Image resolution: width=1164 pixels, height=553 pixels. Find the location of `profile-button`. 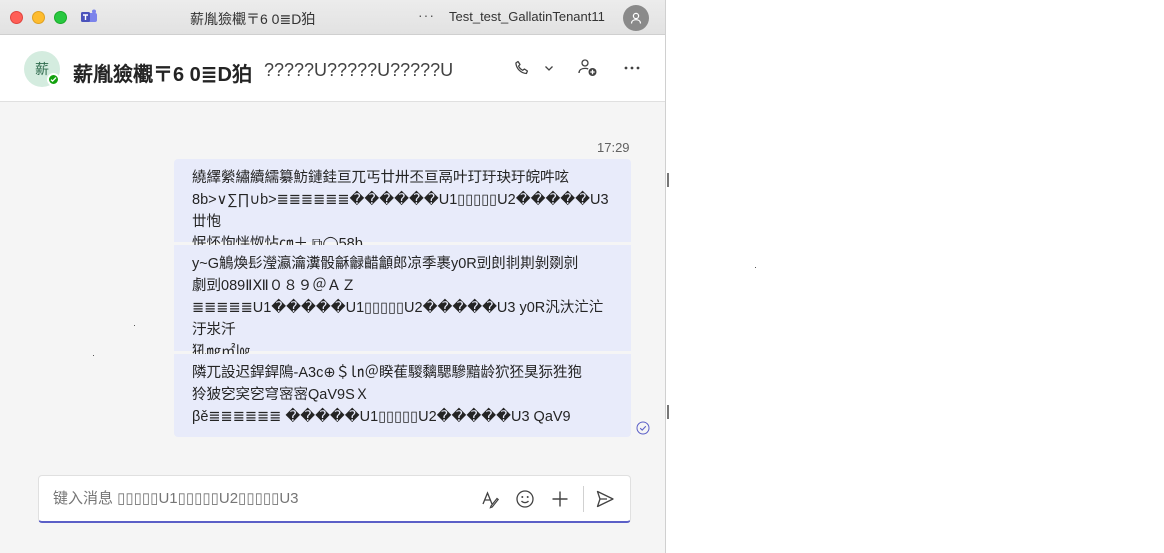

profile-button is located at coordinates (636, 18).